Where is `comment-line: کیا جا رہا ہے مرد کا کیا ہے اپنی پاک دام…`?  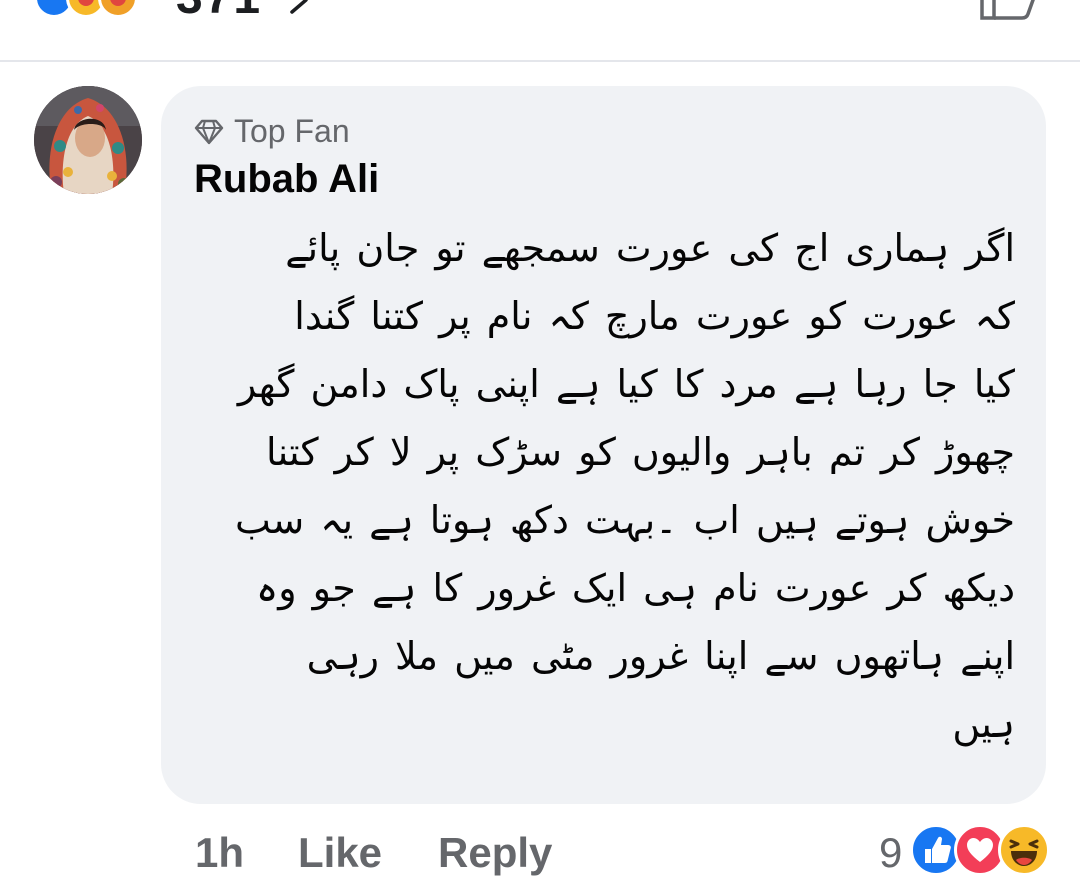 comment-line: کیا جا رہا ہے مرد کا کیا ہے اپنی پاک دام… is located at coordinates (626, 384).